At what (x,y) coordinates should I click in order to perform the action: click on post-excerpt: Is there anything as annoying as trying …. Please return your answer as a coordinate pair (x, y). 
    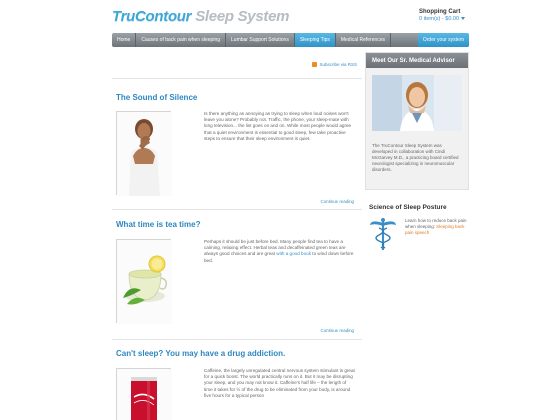
    Looking at the image, I should click on (278, 126).